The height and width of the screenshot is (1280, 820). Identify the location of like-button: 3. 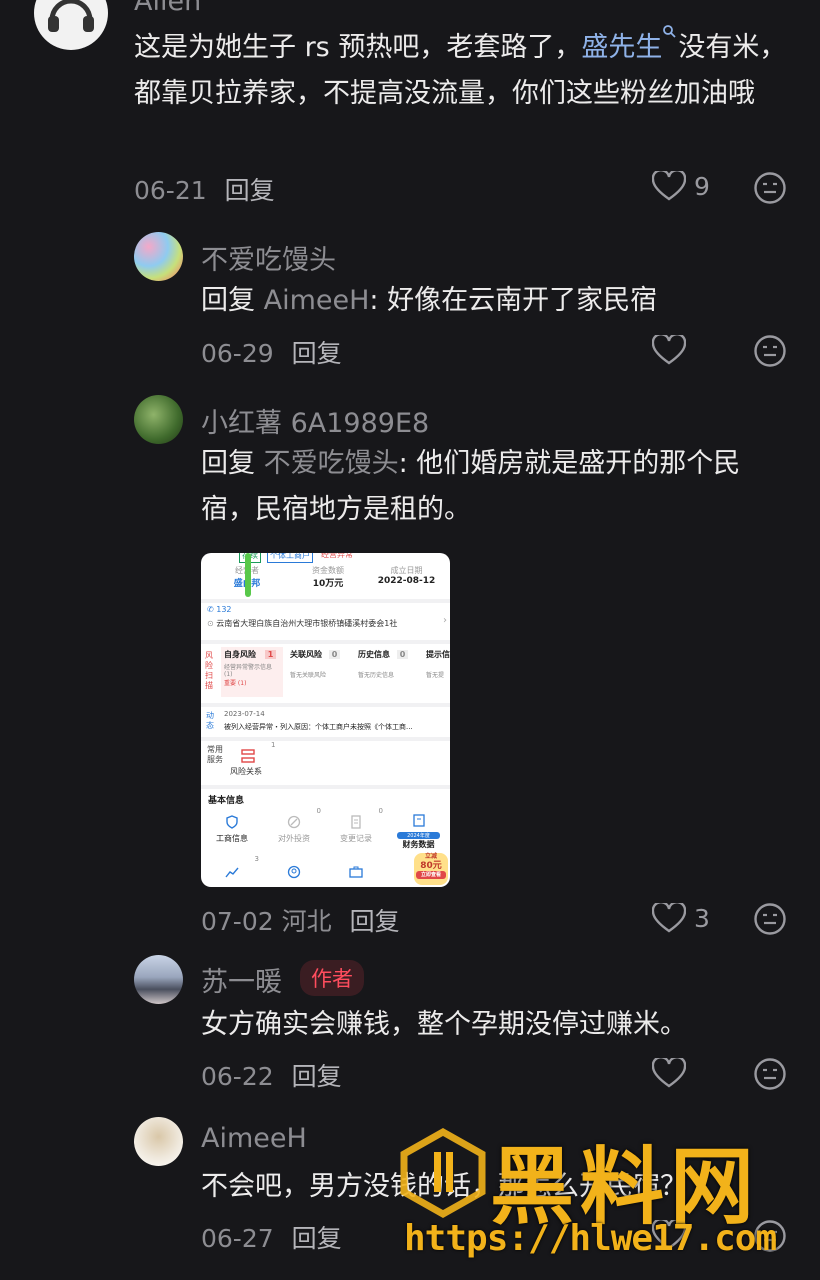
(681, 918).